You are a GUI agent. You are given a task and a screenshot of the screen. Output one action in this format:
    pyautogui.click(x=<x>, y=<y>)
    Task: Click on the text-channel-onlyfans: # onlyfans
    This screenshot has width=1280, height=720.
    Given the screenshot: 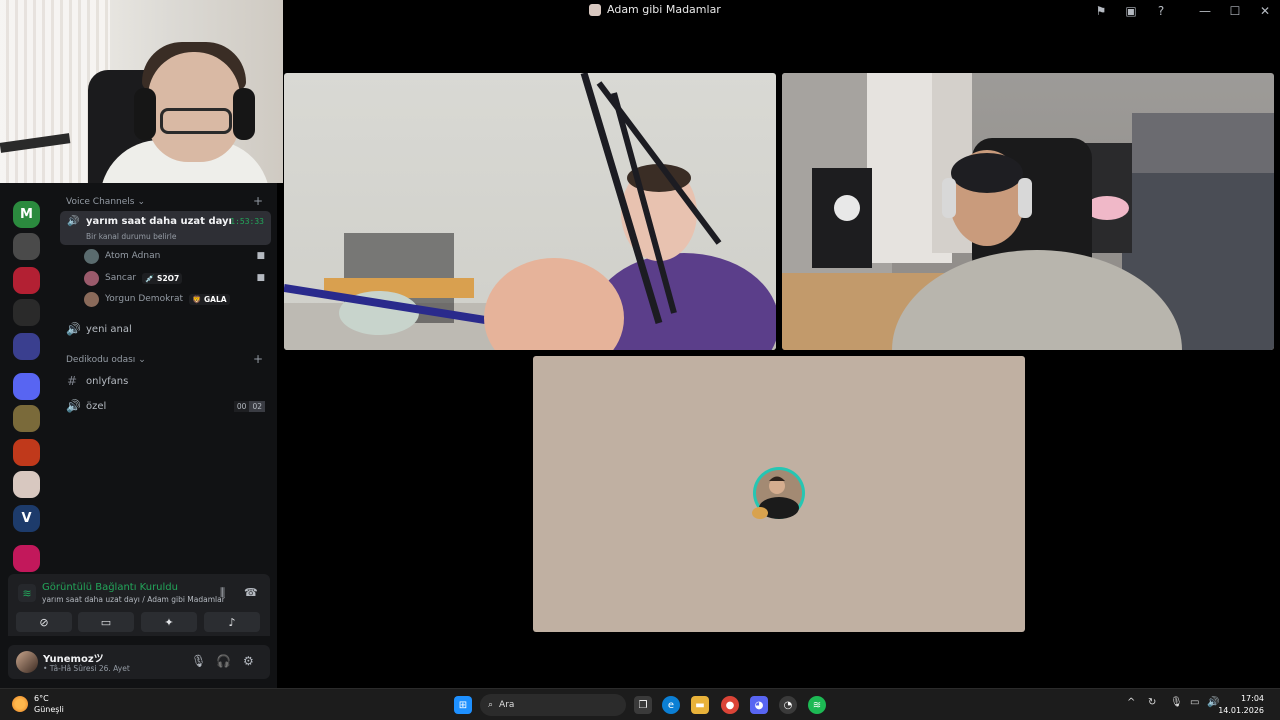 What is the action you would take?
    pyautogui.click(x=97, y=381)
    